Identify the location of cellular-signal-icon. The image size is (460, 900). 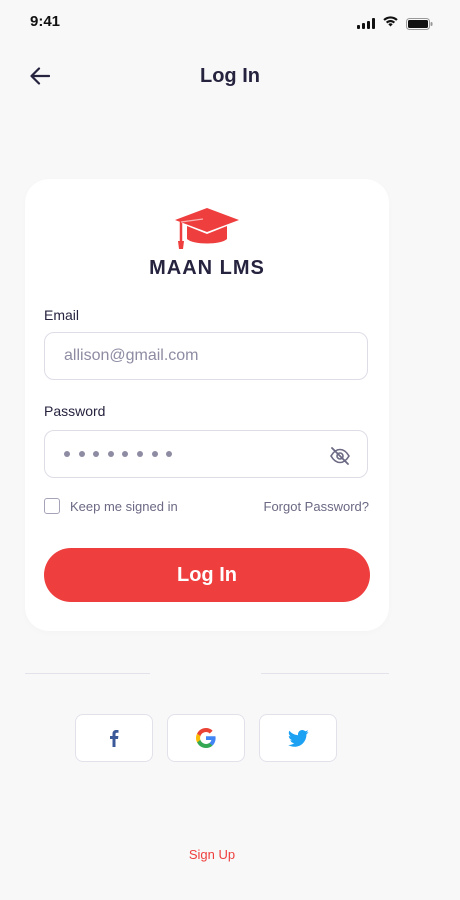
(366, 23).